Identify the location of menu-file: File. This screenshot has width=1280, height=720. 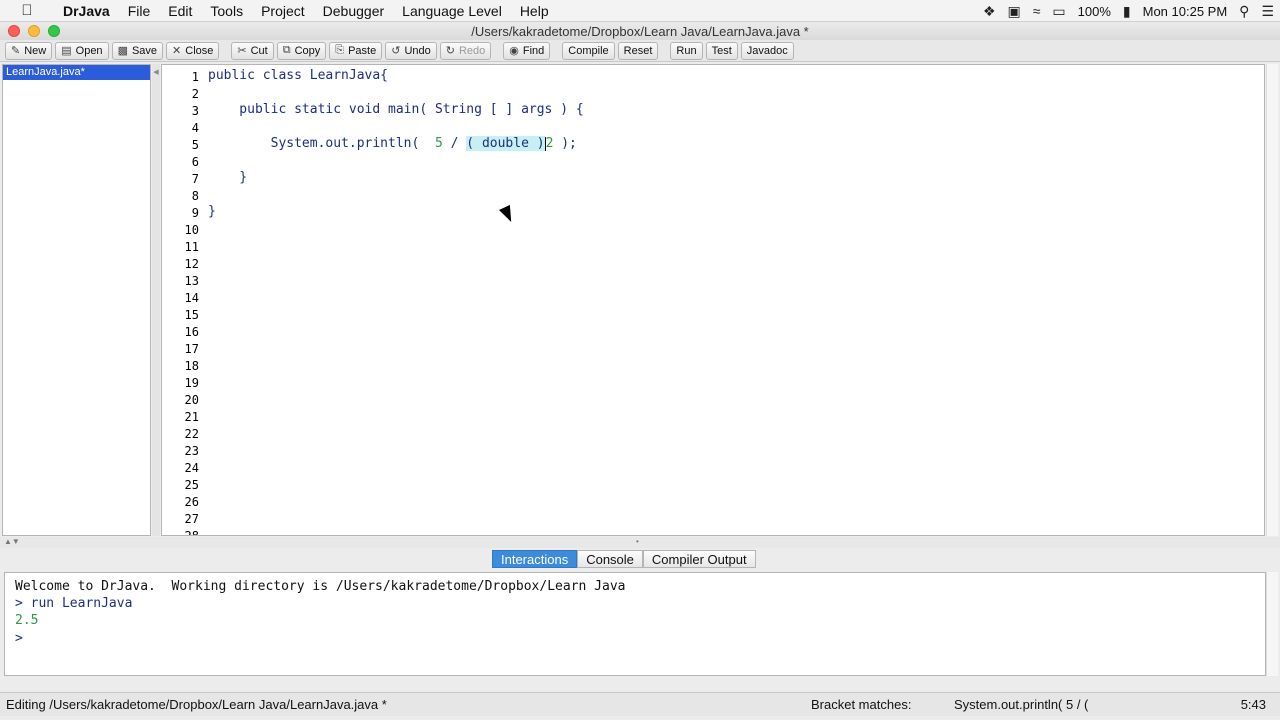
(139, 11).